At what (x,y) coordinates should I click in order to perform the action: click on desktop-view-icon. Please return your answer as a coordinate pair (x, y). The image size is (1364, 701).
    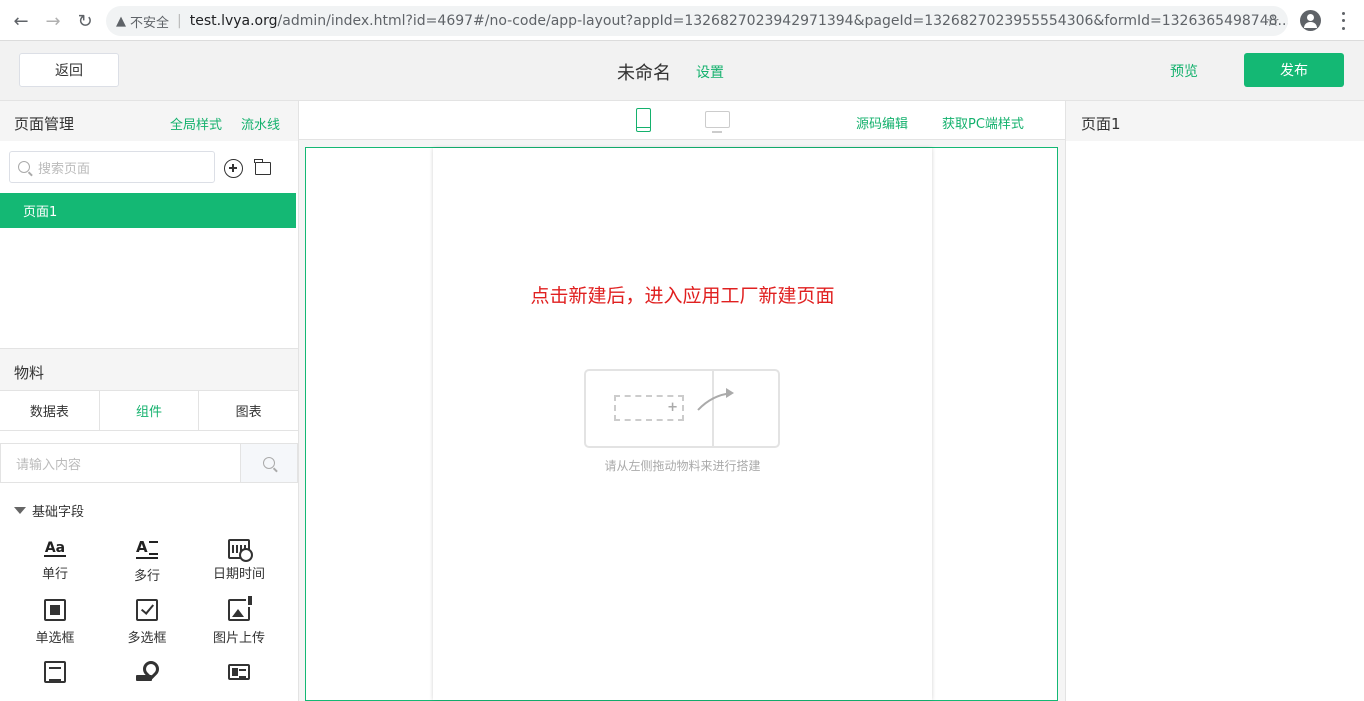
    Looking at the image, I should click on (717, 122).